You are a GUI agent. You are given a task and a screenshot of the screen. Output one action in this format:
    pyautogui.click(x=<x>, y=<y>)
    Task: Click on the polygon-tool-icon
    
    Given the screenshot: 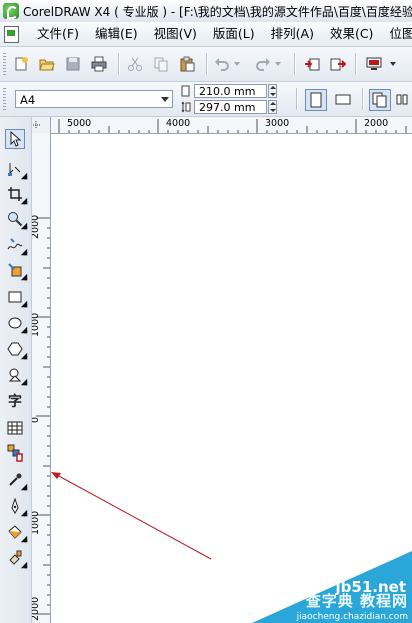 What is the action you would take?
    pyautogui.click(x=16, y=349)
    